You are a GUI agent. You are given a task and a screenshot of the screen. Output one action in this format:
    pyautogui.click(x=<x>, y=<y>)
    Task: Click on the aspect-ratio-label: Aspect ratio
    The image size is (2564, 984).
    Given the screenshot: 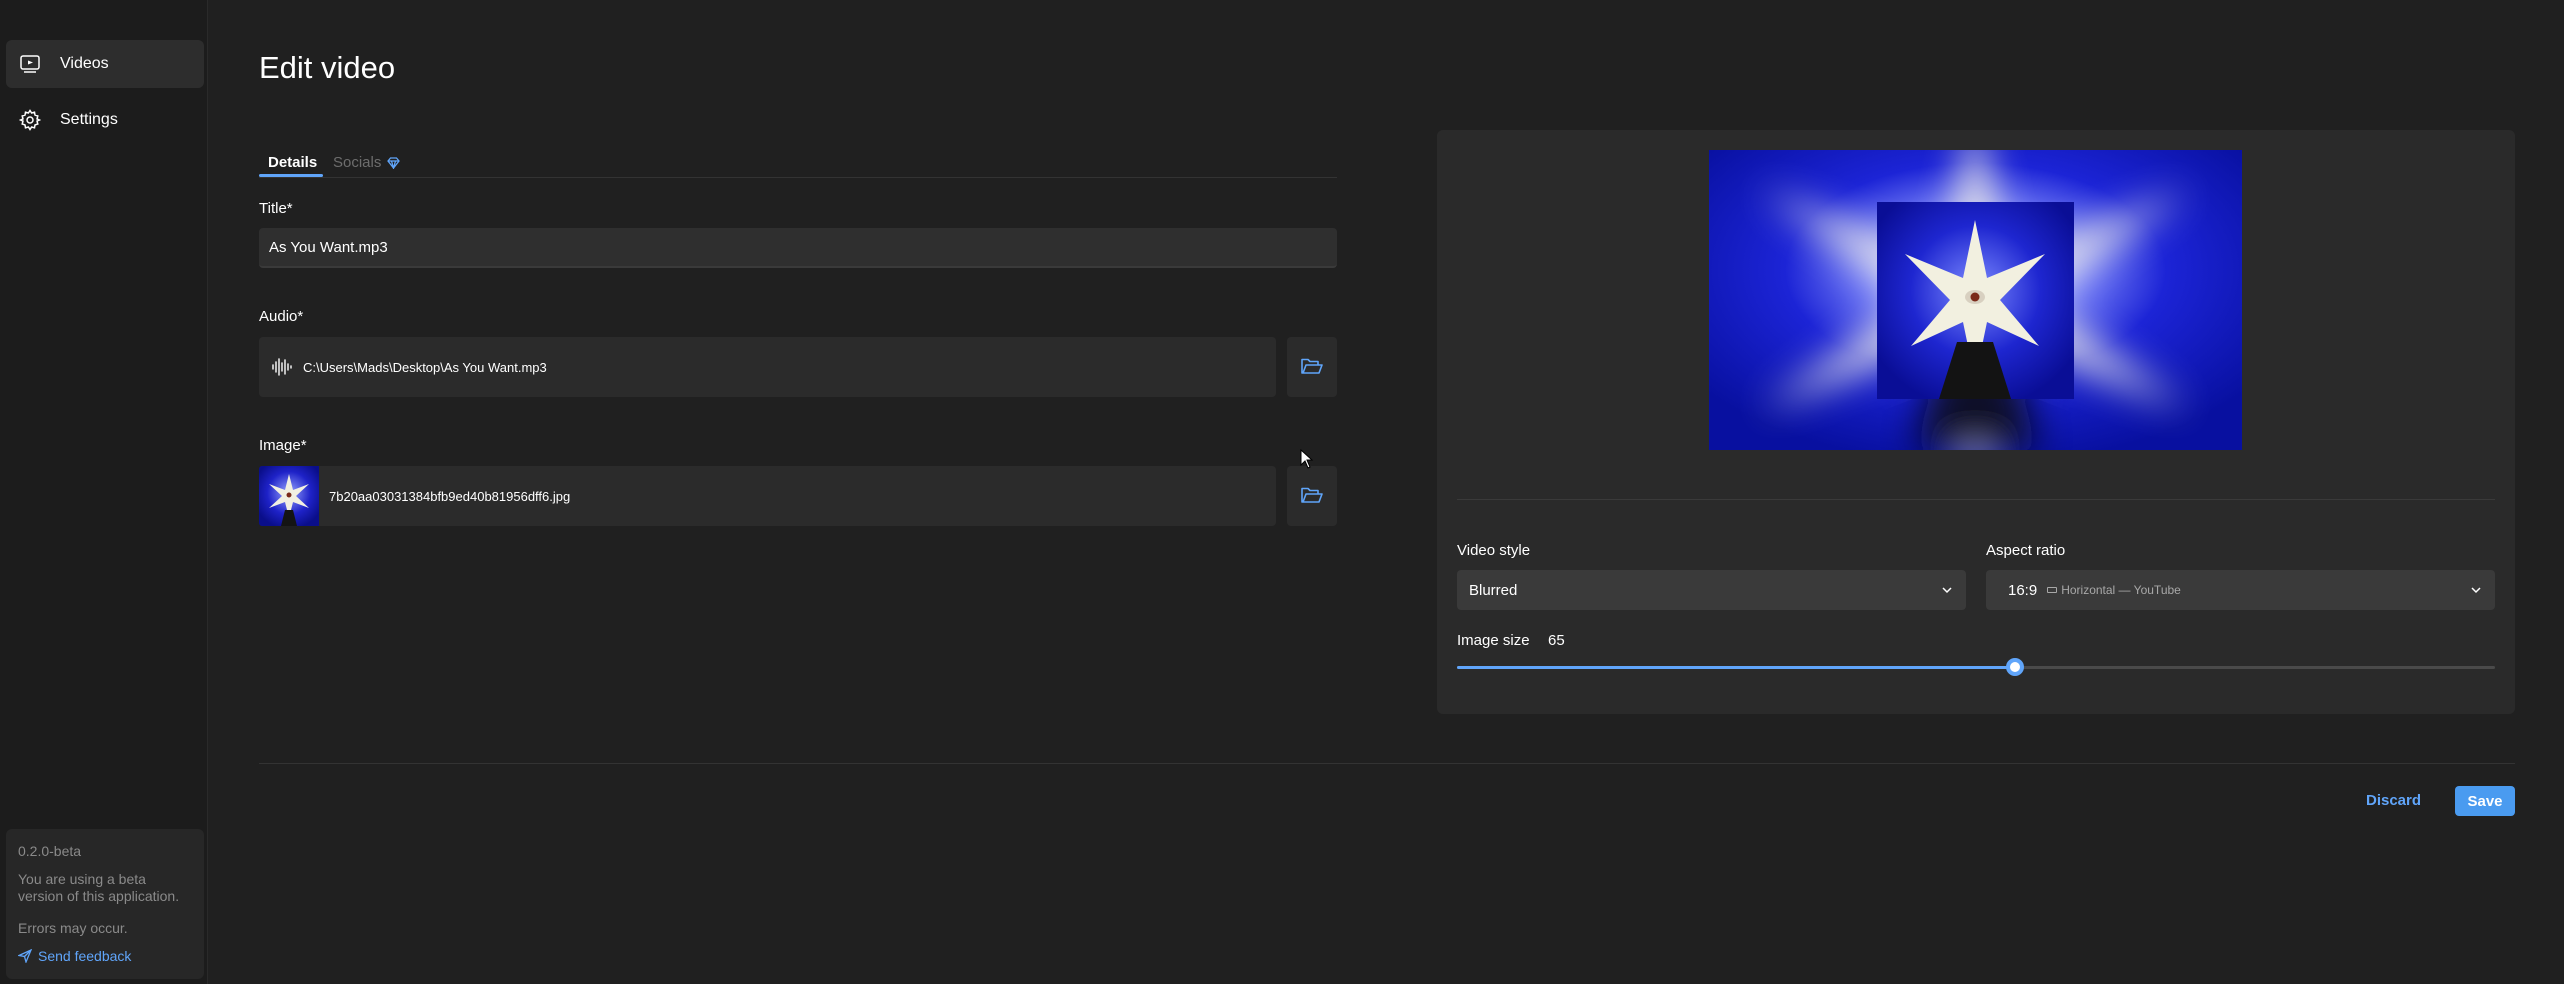 What is the action you would take?
    pyautogui.click(x=2026, y=550)
    